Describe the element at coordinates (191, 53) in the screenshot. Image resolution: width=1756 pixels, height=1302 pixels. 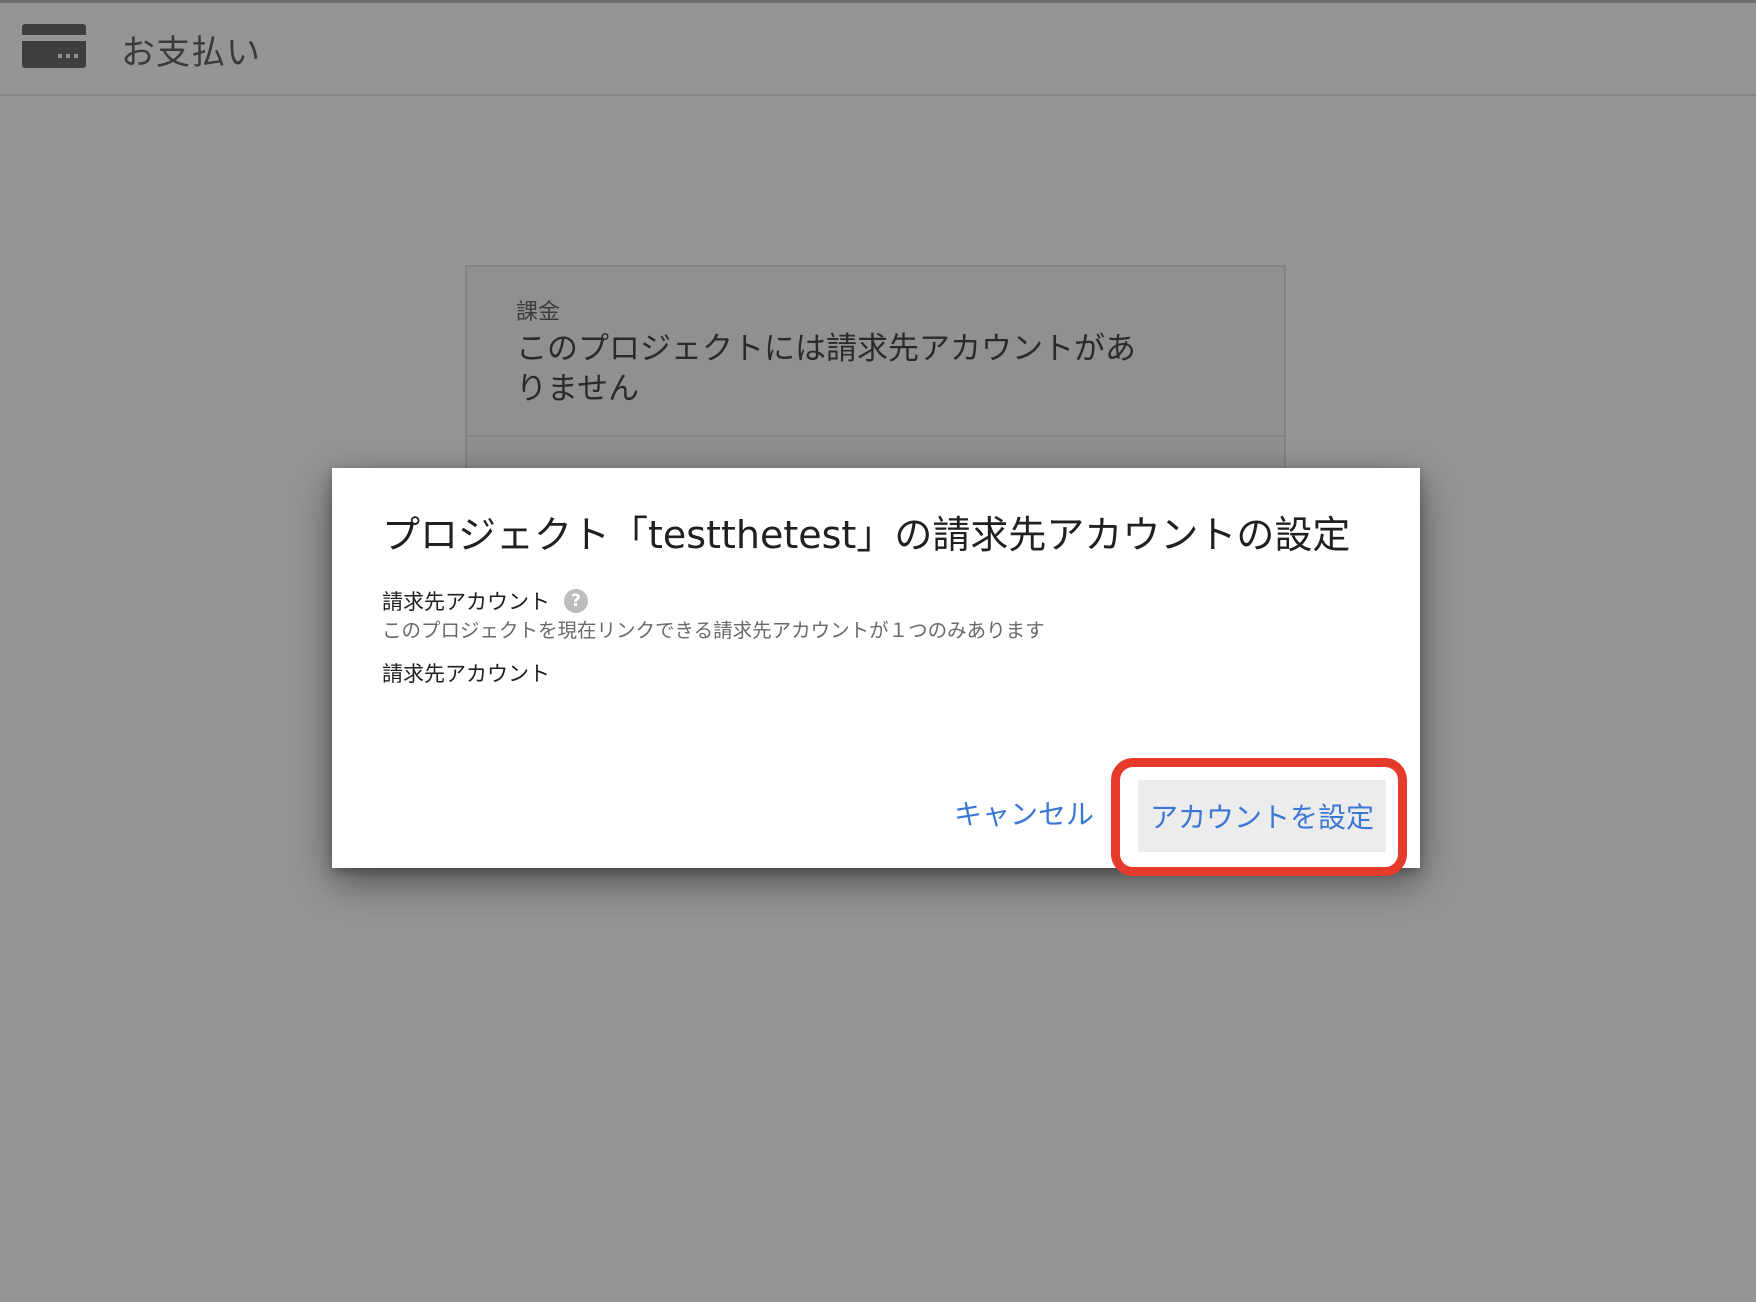
I see `page-title: お支払い` at that location.